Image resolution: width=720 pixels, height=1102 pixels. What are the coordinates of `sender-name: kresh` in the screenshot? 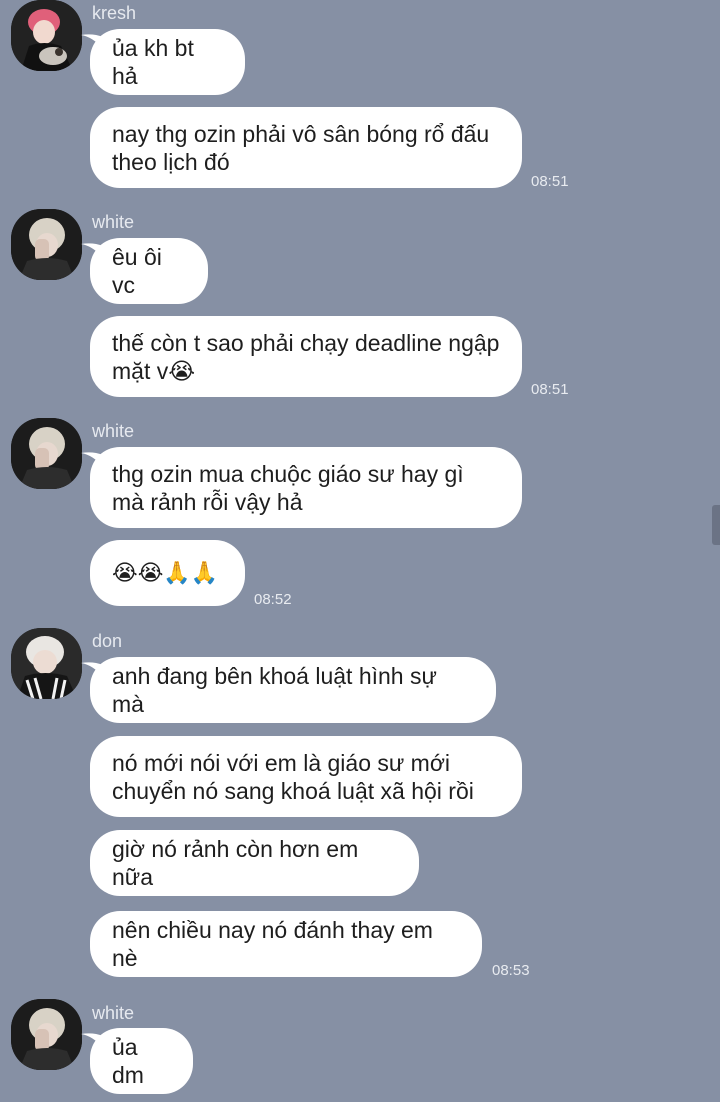 It's located at (114, 13).